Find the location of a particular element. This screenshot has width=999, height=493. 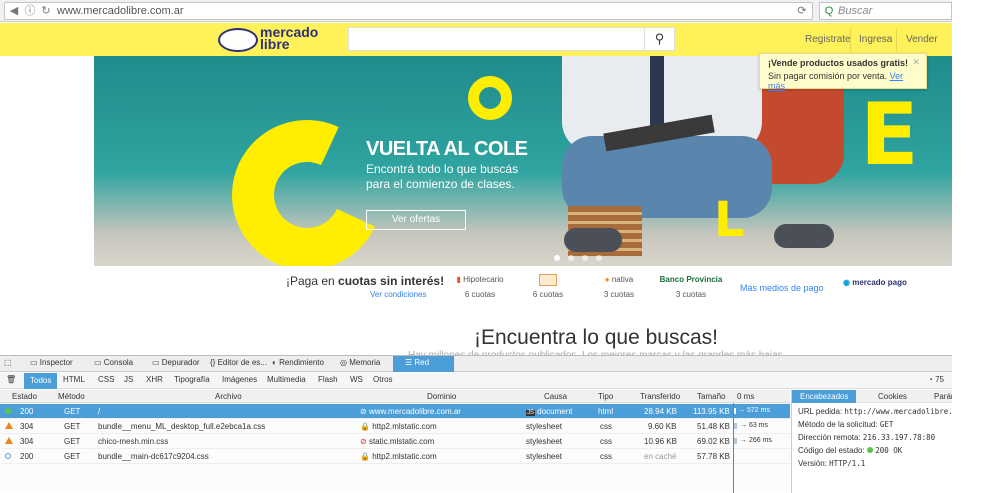

bank-cuotas: 6 cuotas is located at coordinates (548, 294).